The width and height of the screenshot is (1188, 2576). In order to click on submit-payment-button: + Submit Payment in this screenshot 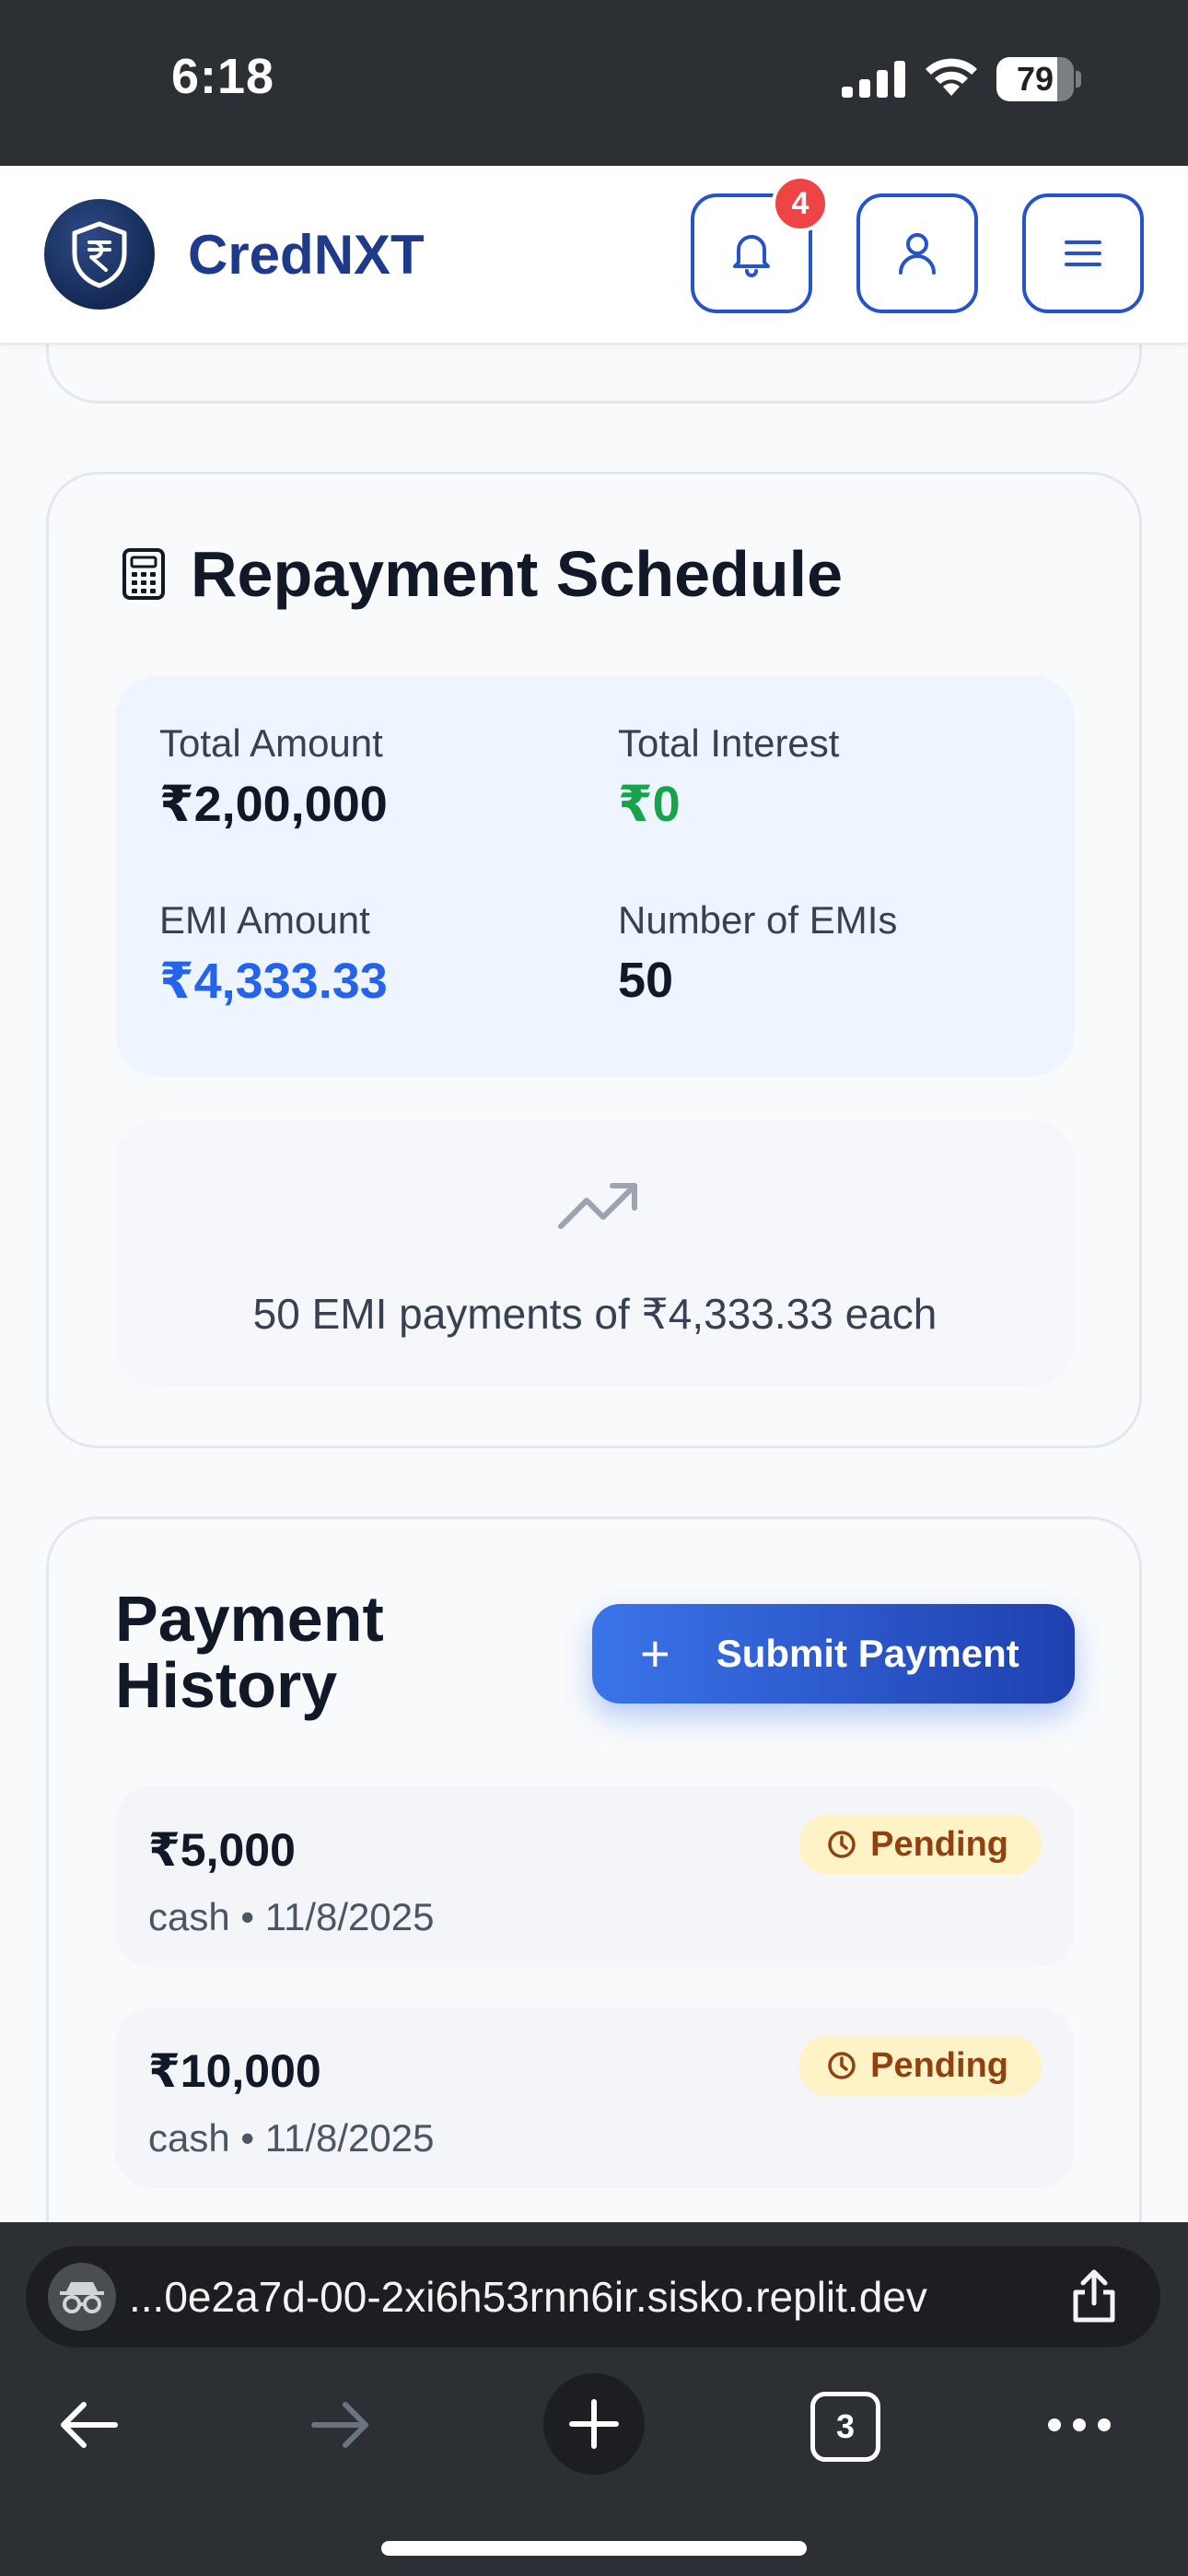, I will do `click(833, 1654)`.